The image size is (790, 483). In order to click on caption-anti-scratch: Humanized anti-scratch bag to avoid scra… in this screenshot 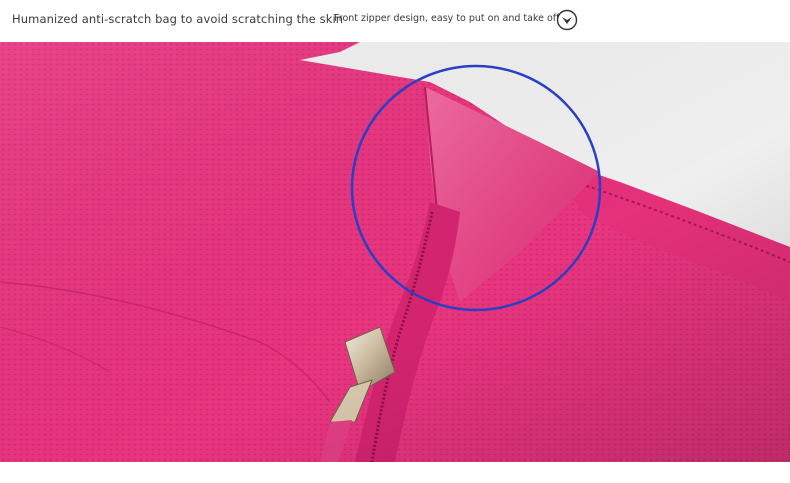, I will do `click(178, 19)`.